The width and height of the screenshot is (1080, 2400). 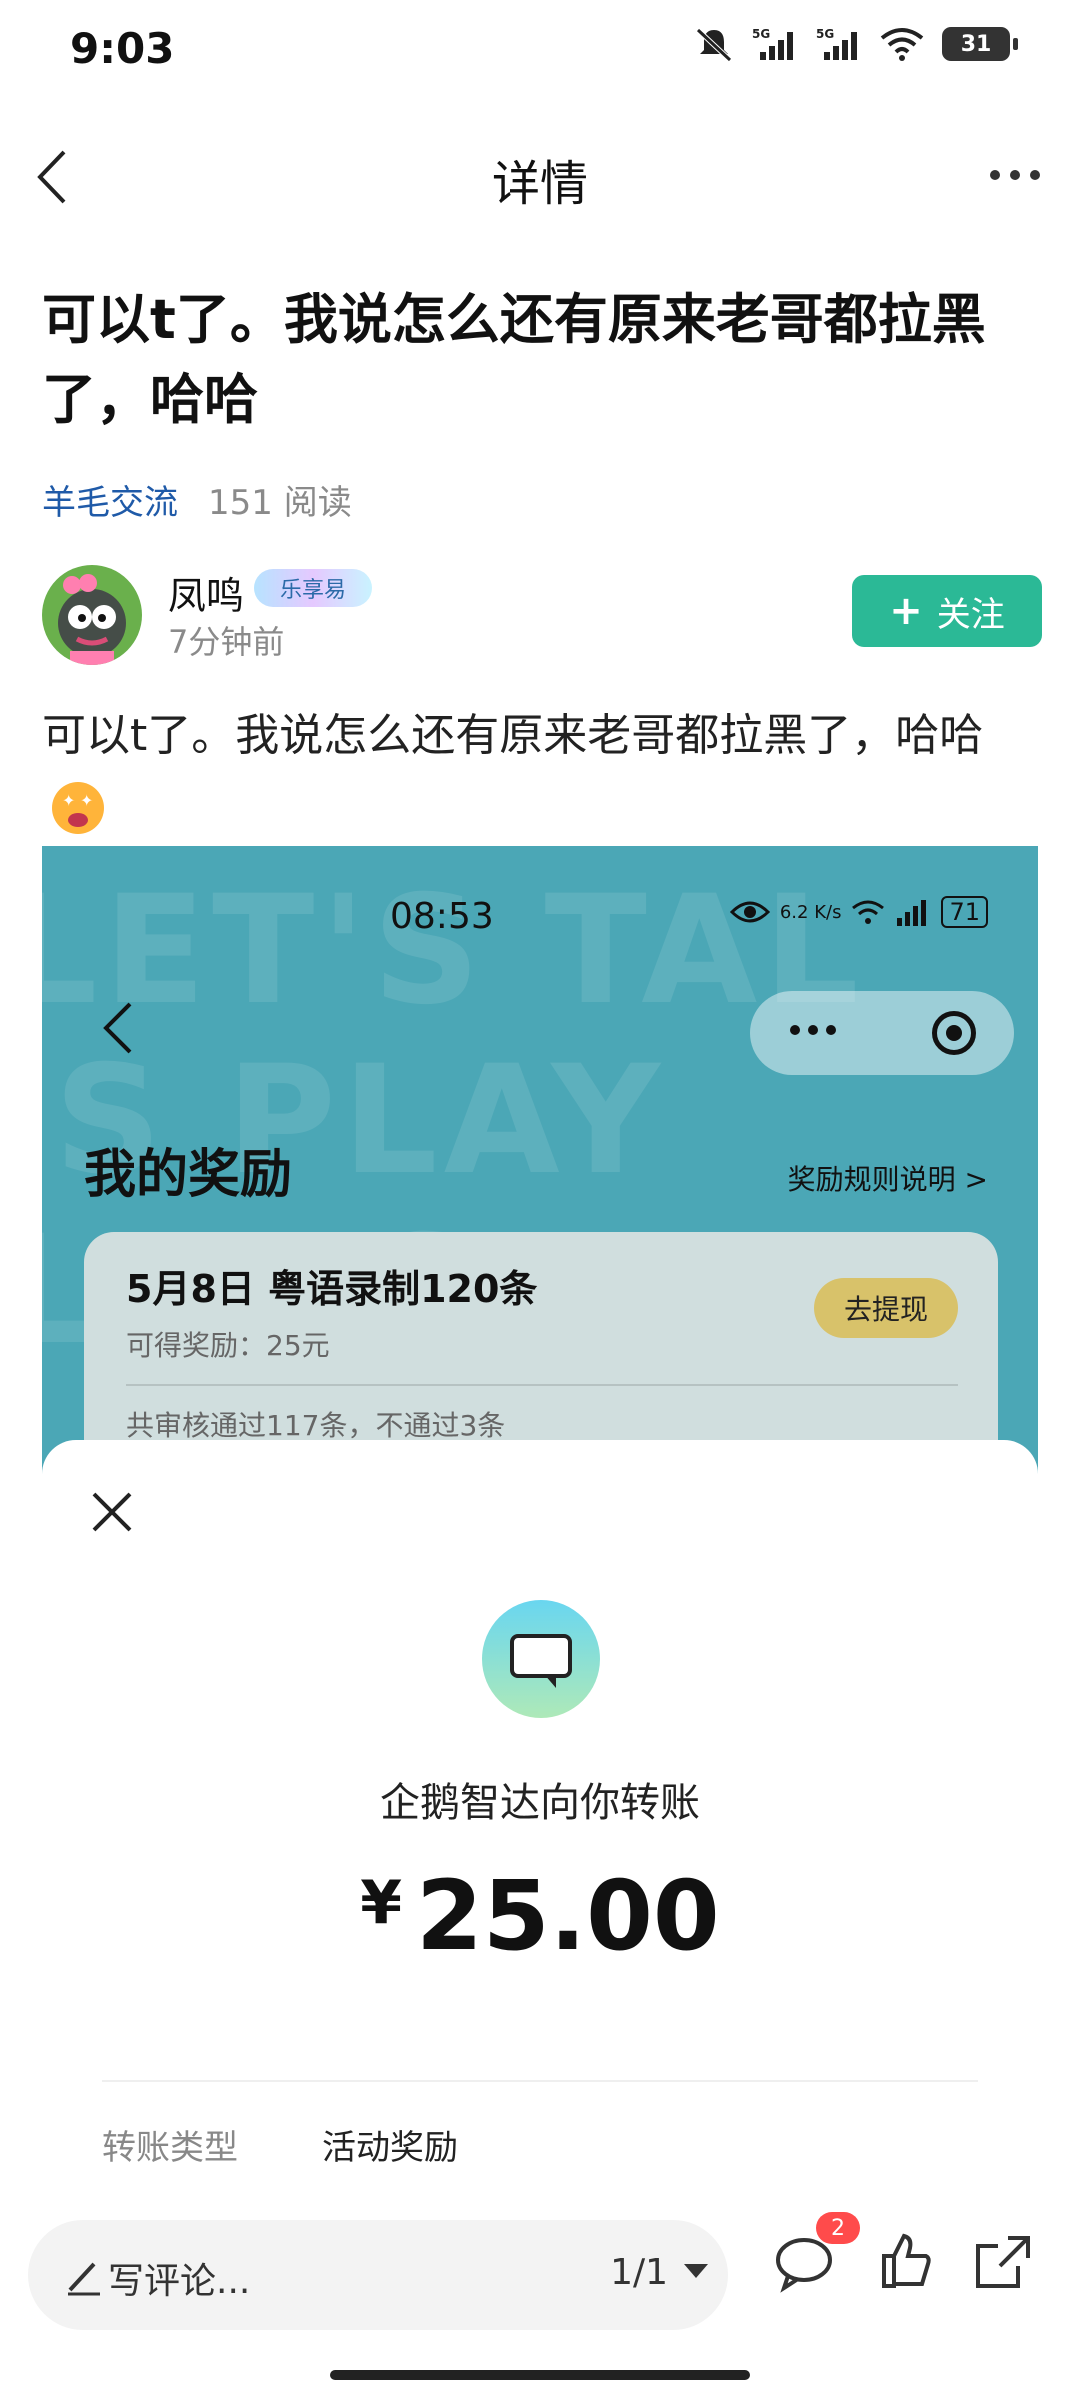 I want to click on transfer-type-label: 转账类型, so click(x=170, y=2148).